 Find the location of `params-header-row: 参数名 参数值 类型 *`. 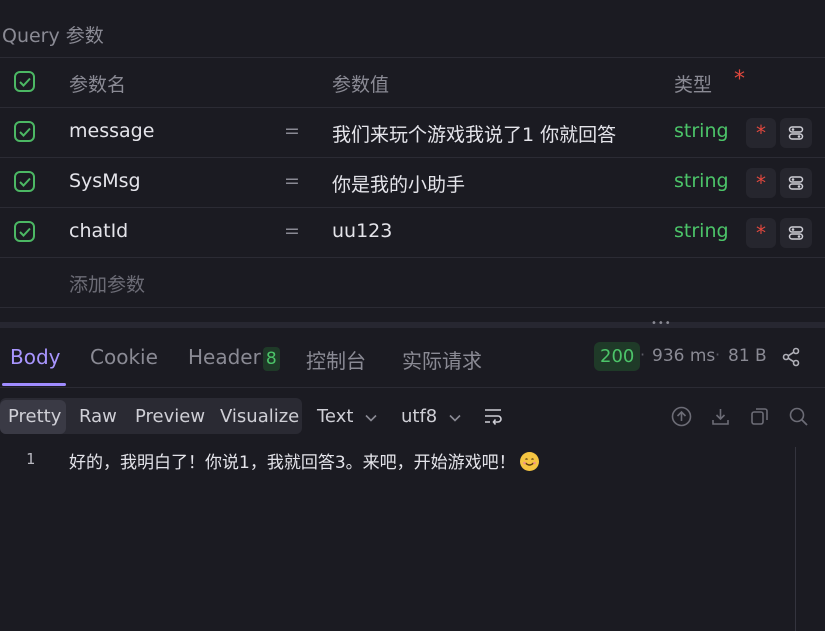

params-header-row: 参数名 参数值 类型 * is located at coordinates (412, 82).